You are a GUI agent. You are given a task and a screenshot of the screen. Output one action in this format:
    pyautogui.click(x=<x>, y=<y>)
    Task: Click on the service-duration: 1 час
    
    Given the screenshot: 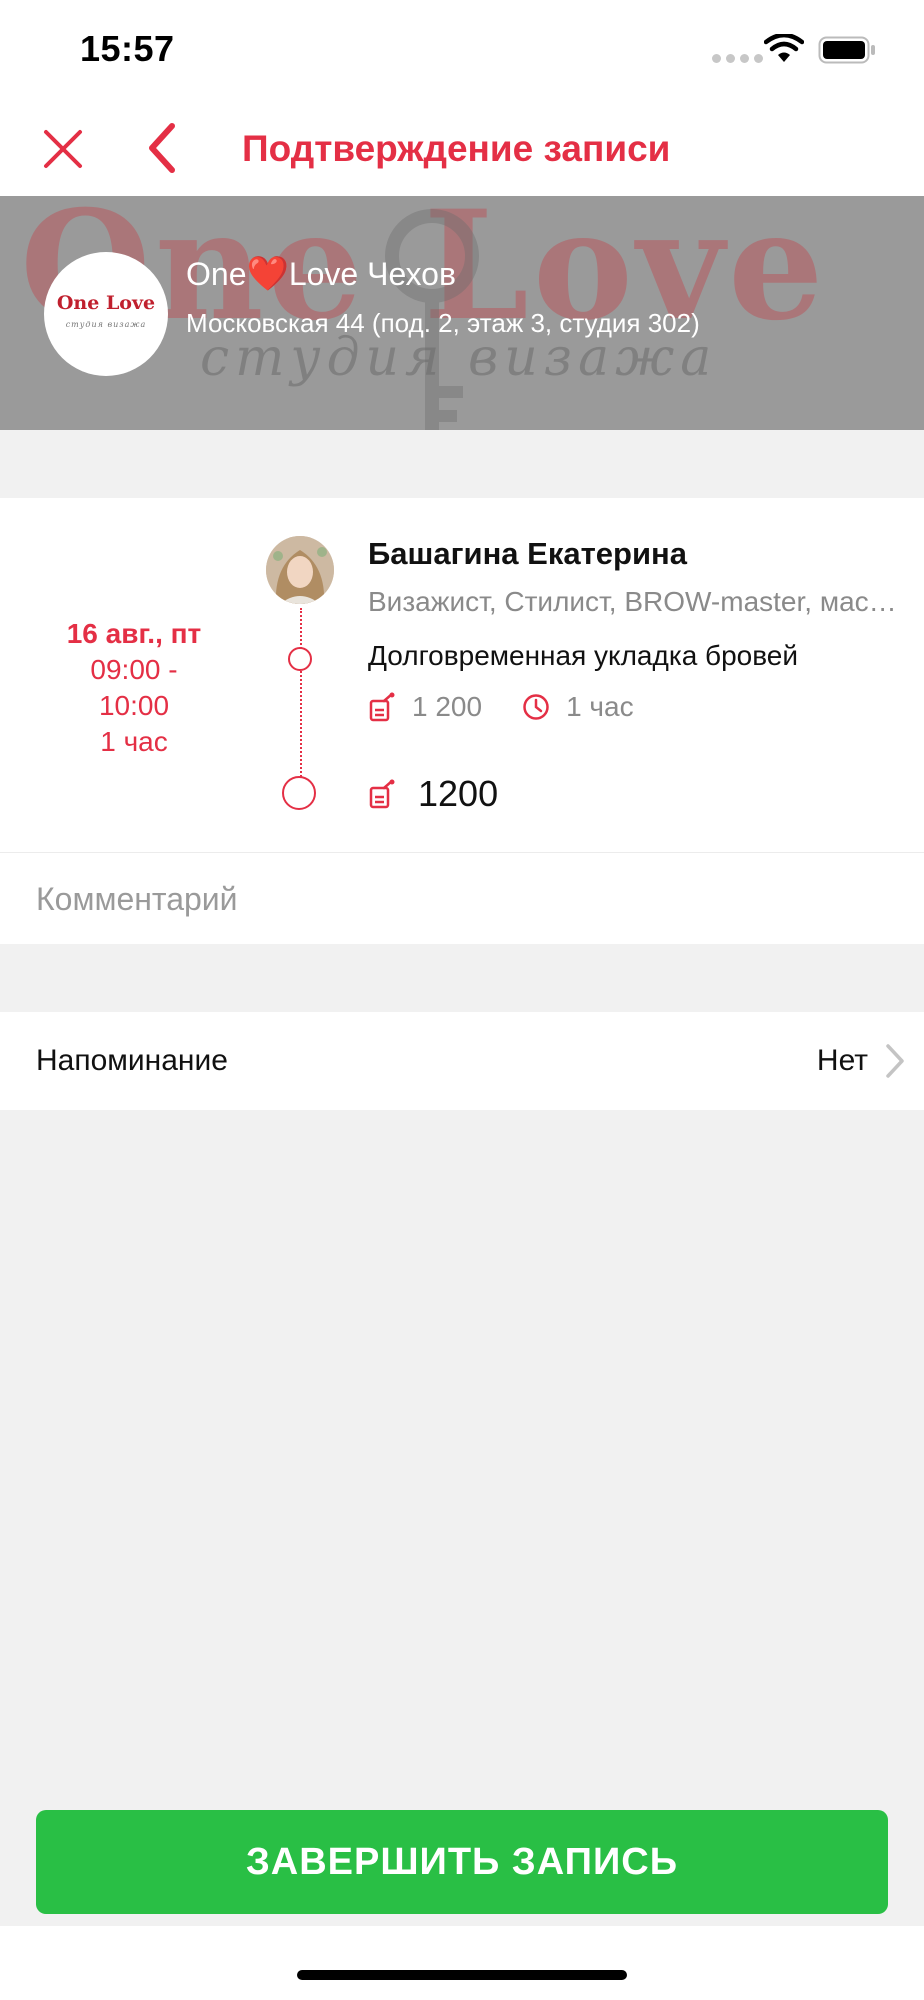 What is the action you would take?
    pyautogui.click(x=600, y=706)
    